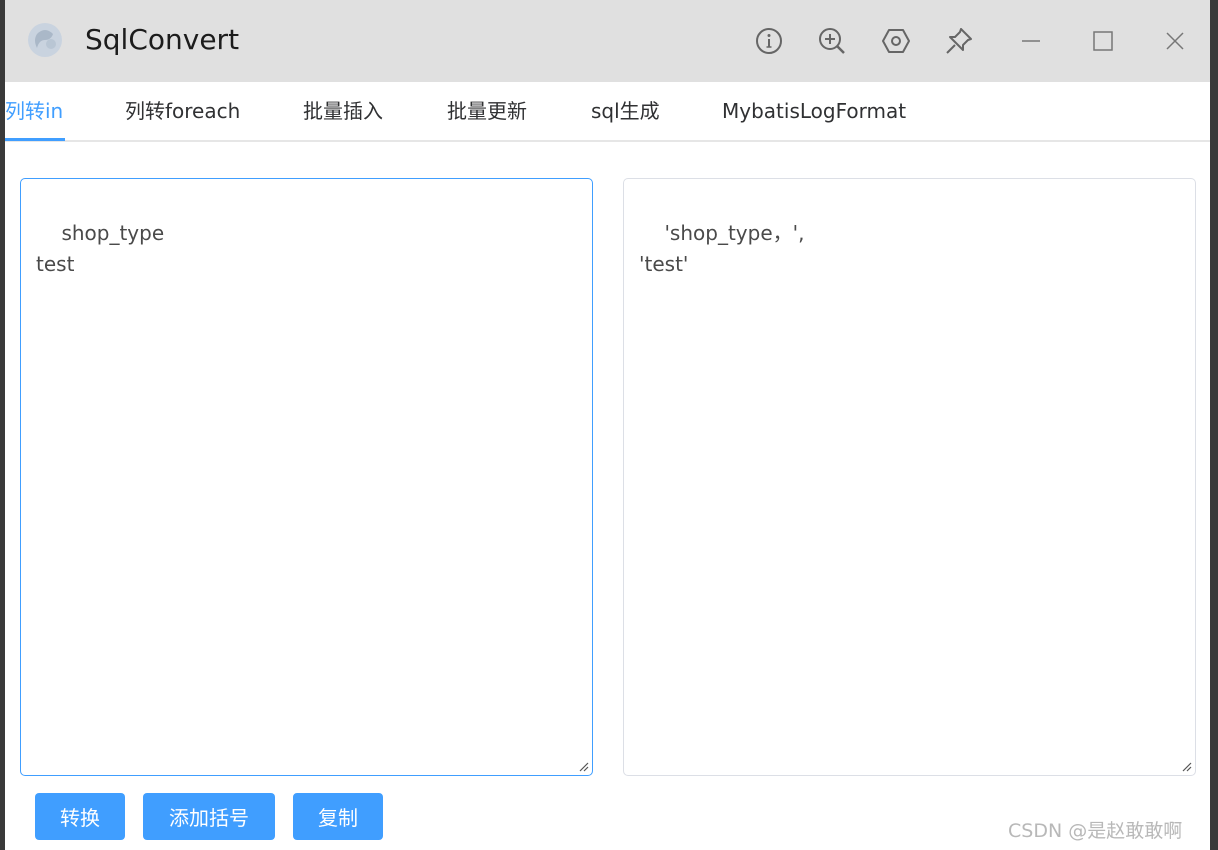  I want to click on convert-button: 转换, so click(80, 816).